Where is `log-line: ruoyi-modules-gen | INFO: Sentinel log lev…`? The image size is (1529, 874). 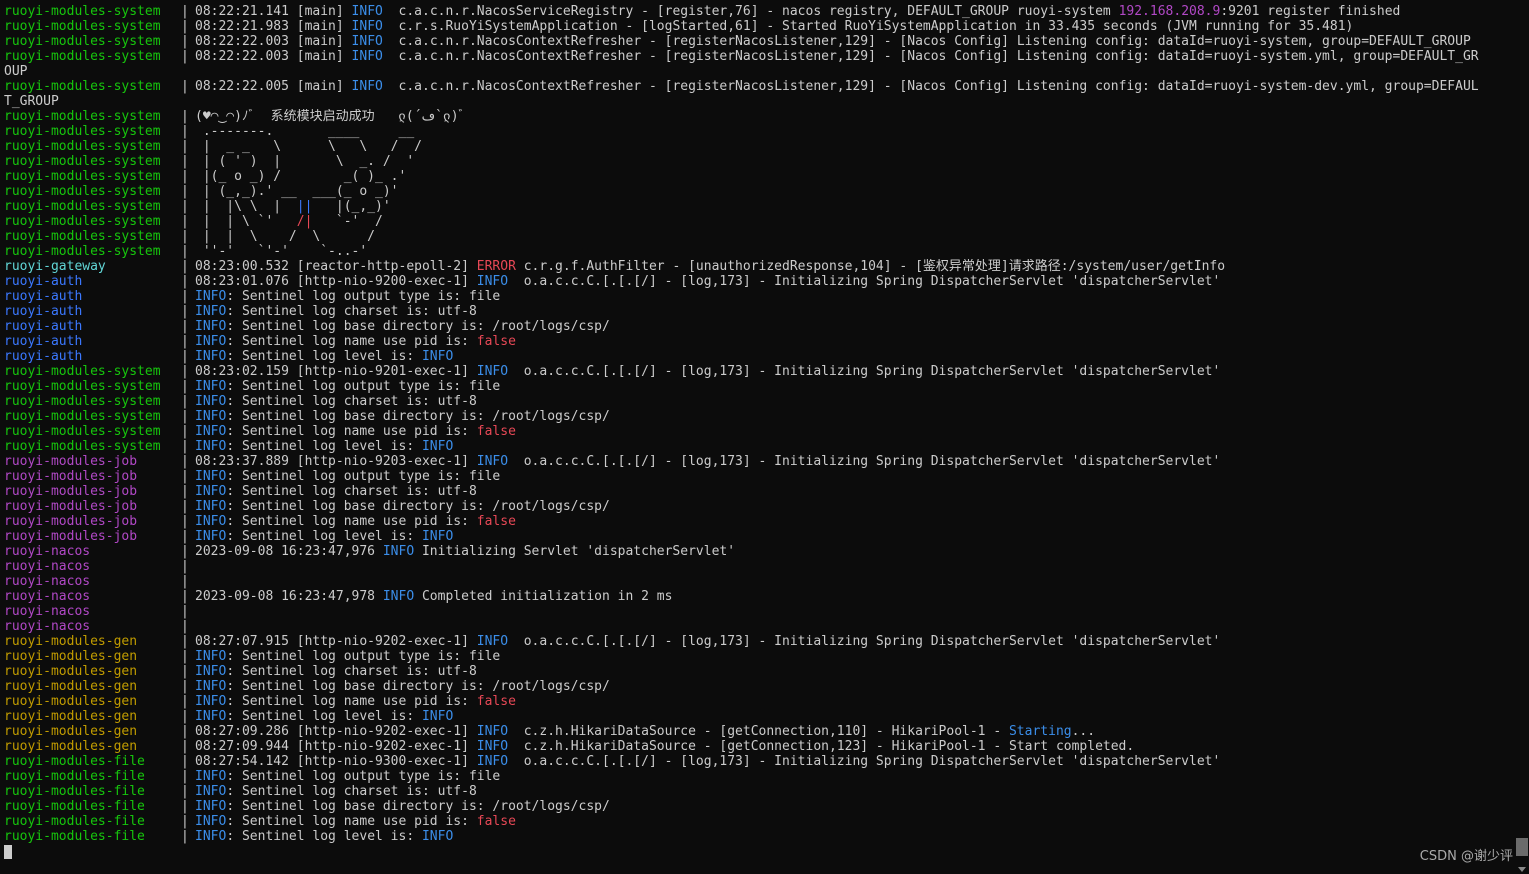 log-line: ruoyi-modules-gen | INFO: Sentinel log lev… is located at coordinates (759, 716).